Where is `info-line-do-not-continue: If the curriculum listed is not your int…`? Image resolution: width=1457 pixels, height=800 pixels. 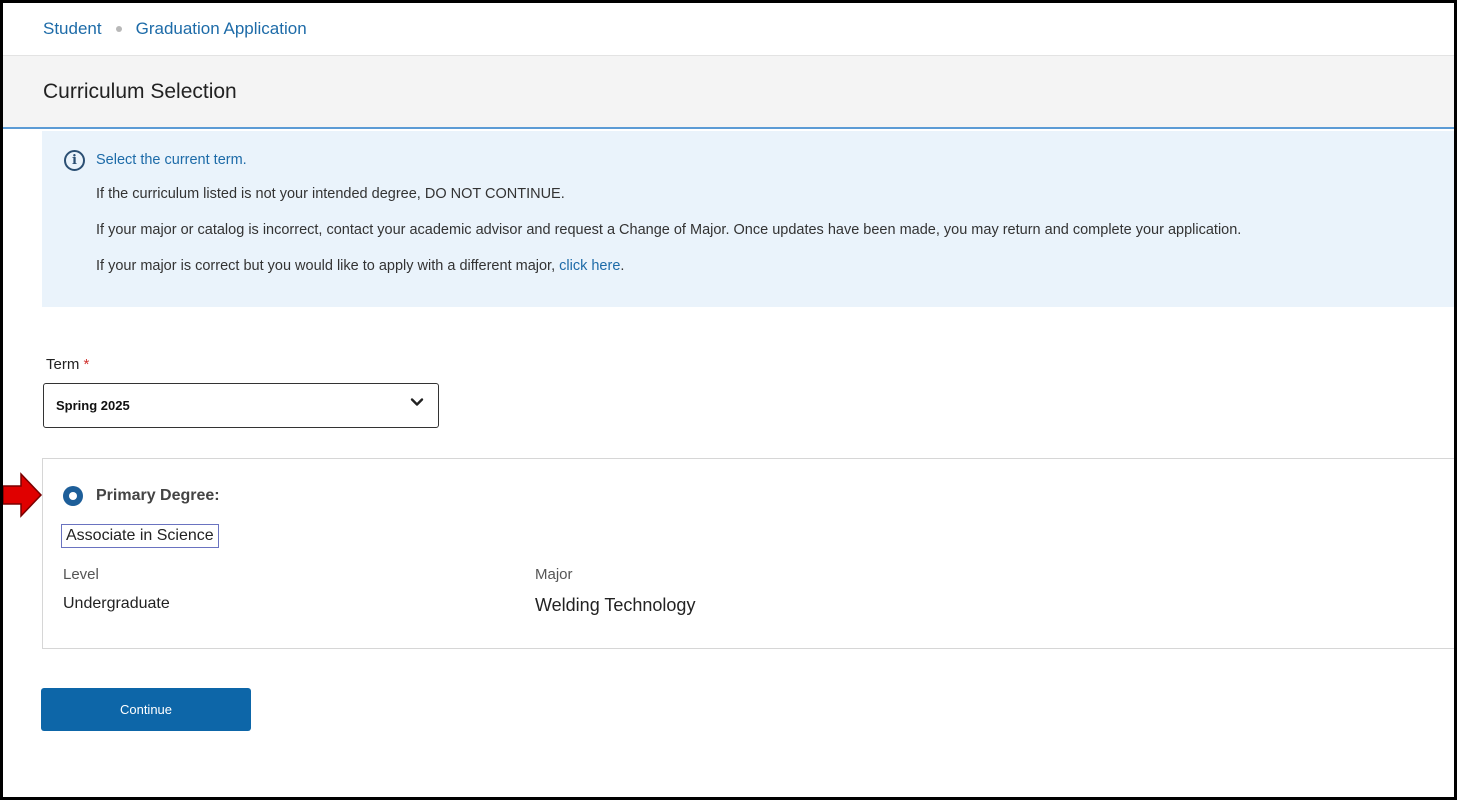
info-line-do-not-continue: If the curriculum listed is not your int… is located at coordinates (330, 194).